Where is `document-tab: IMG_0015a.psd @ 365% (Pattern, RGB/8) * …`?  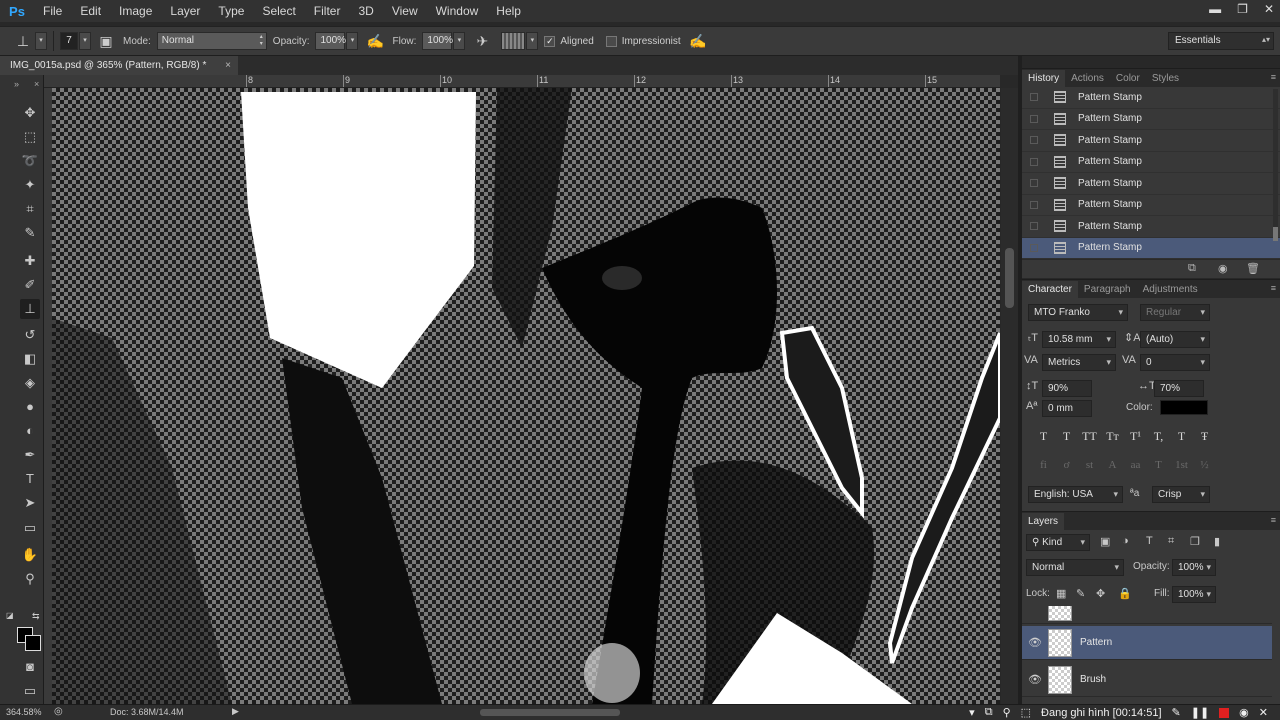
document-tab: IMG_0015a.psd @ 365% (Pattern, RGB/8) * … is located at coordinates (119, 65).